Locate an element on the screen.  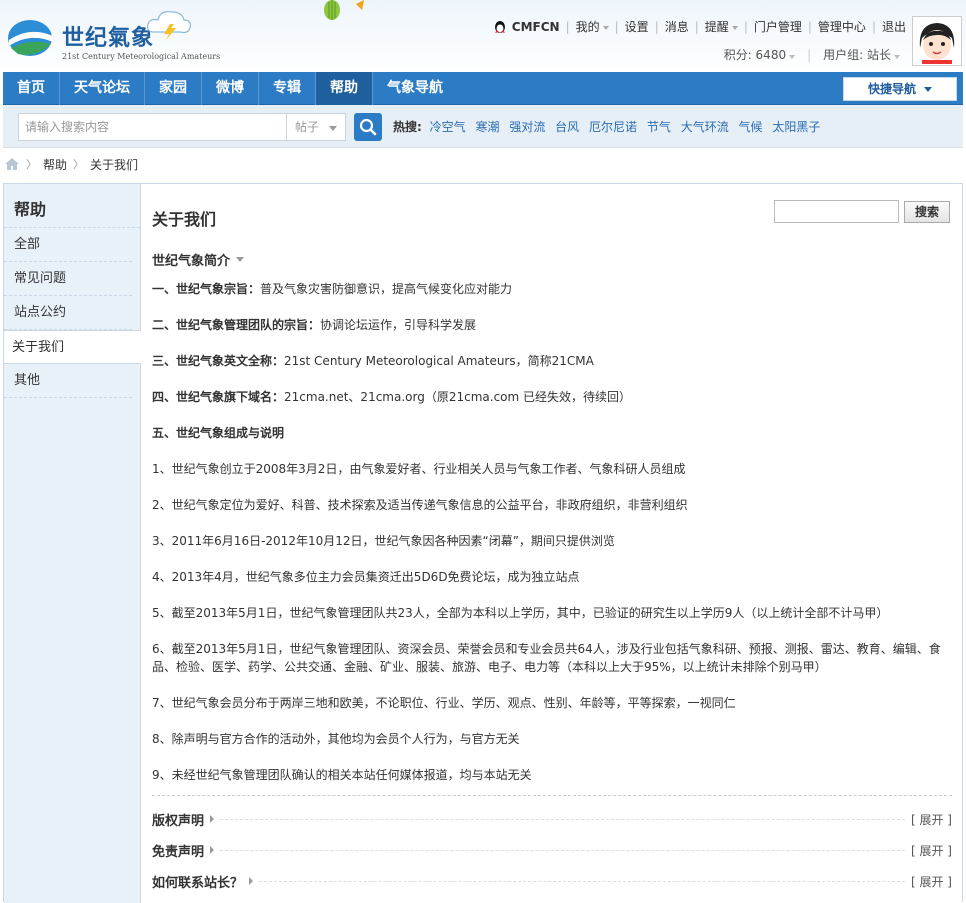
hot-keyword-link: 气候 is located at coordinates (751, 127).